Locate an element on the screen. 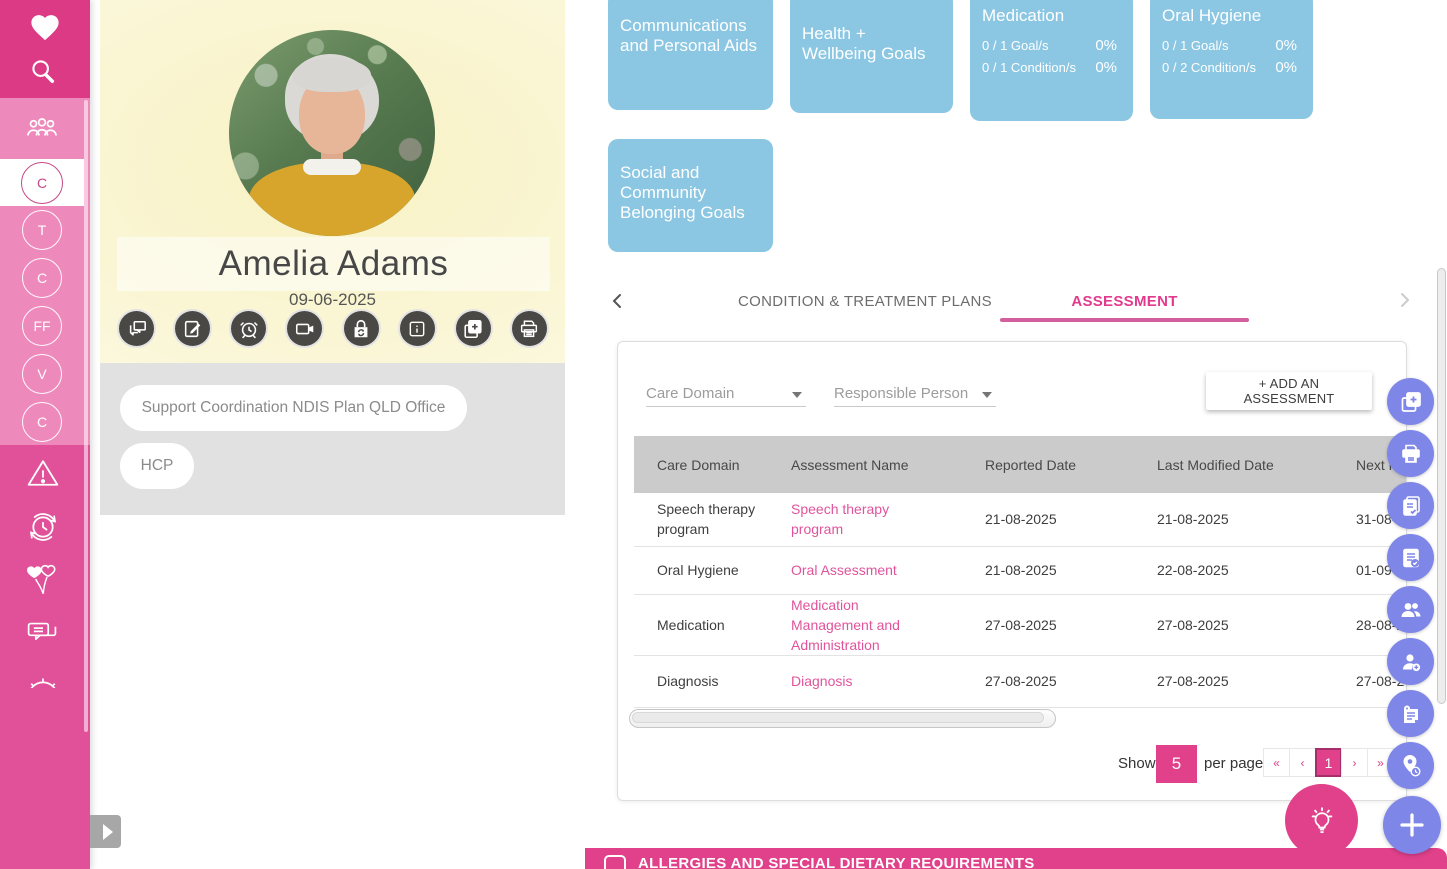 This screenshot has width=1447, height=869. responsible-person-select-label: Responsible Person is located at coordinates (901, 393).